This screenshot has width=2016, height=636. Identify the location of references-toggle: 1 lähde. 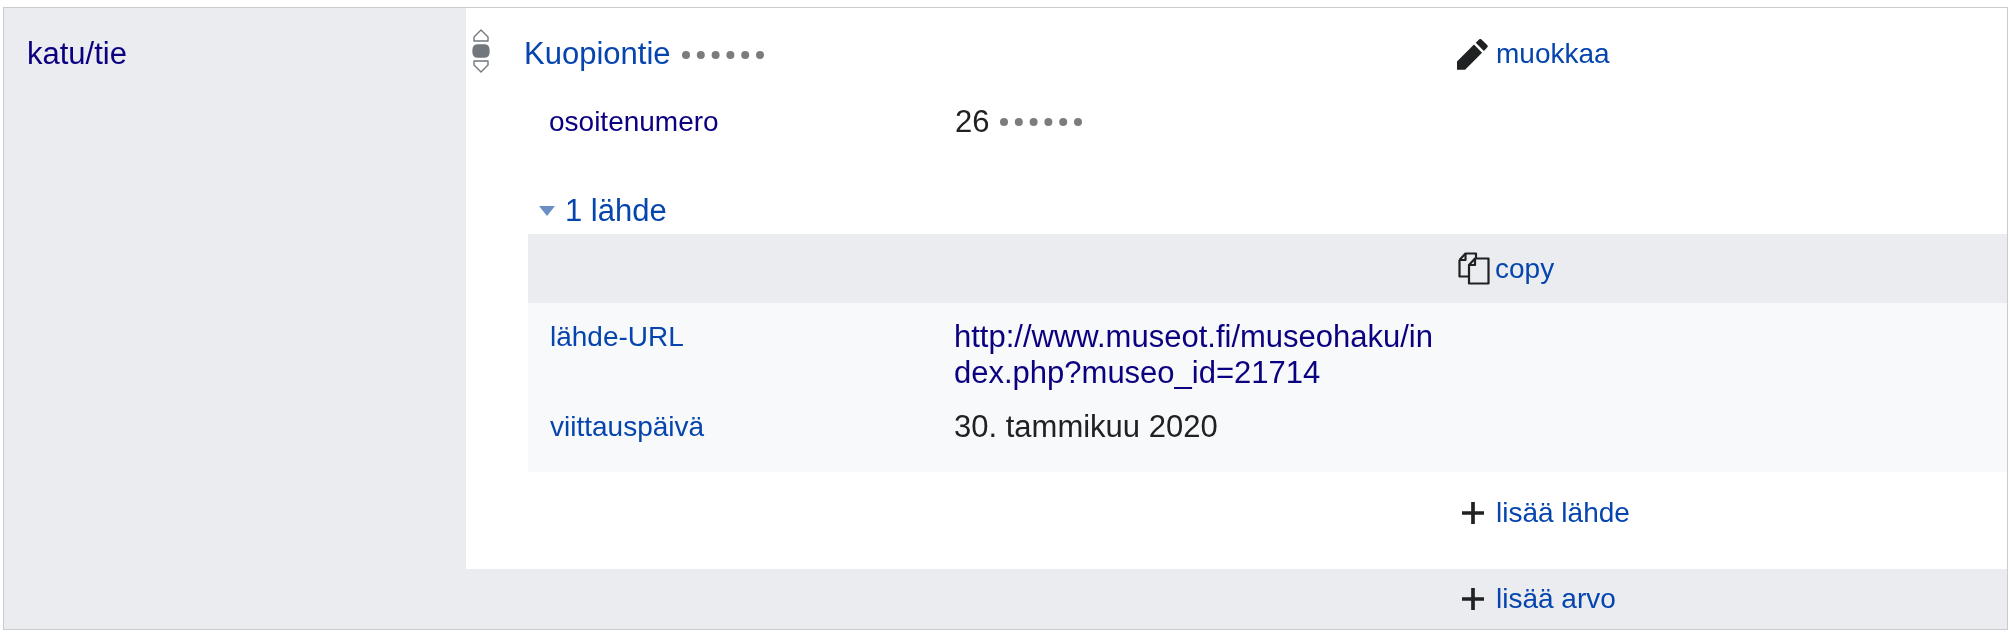
(603, 211).